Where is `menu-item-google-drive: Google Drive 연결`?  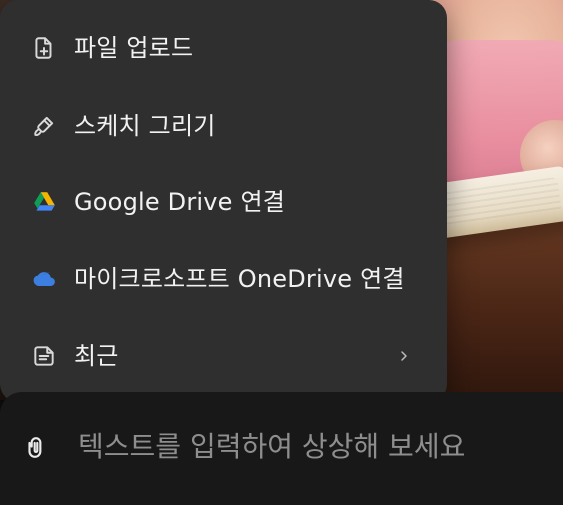 menu-item-google-drive: Google Drive 연결 is located at coordinates (223, 202).